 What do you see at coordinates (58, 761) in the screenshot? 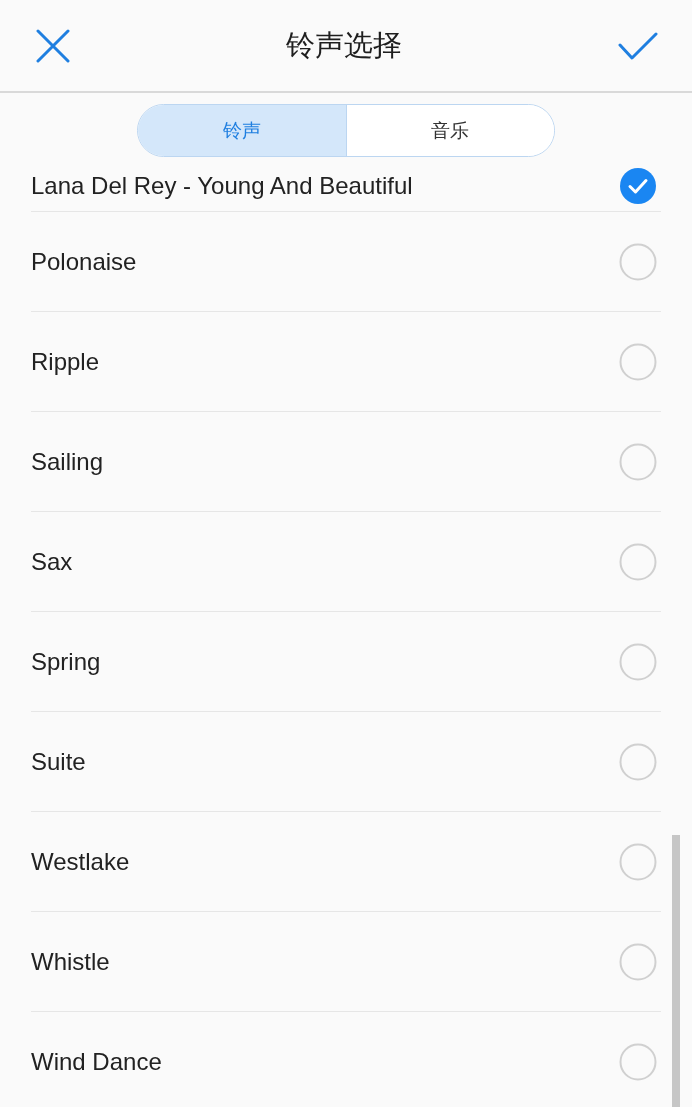
I see `ringtone-name: Suite` at bounding box center [58, 761].